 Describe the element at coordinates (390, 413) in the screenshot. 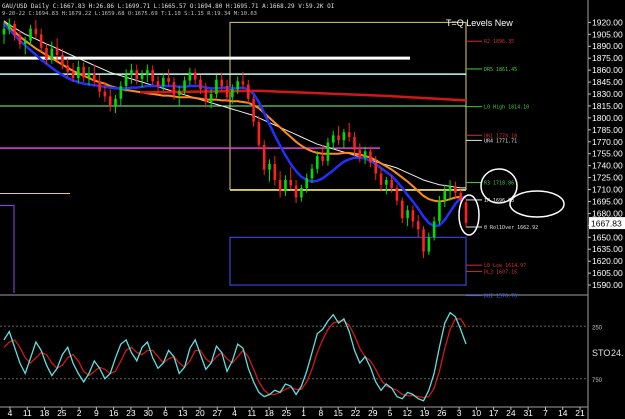

I see `date-tick-label: 5` at that location.